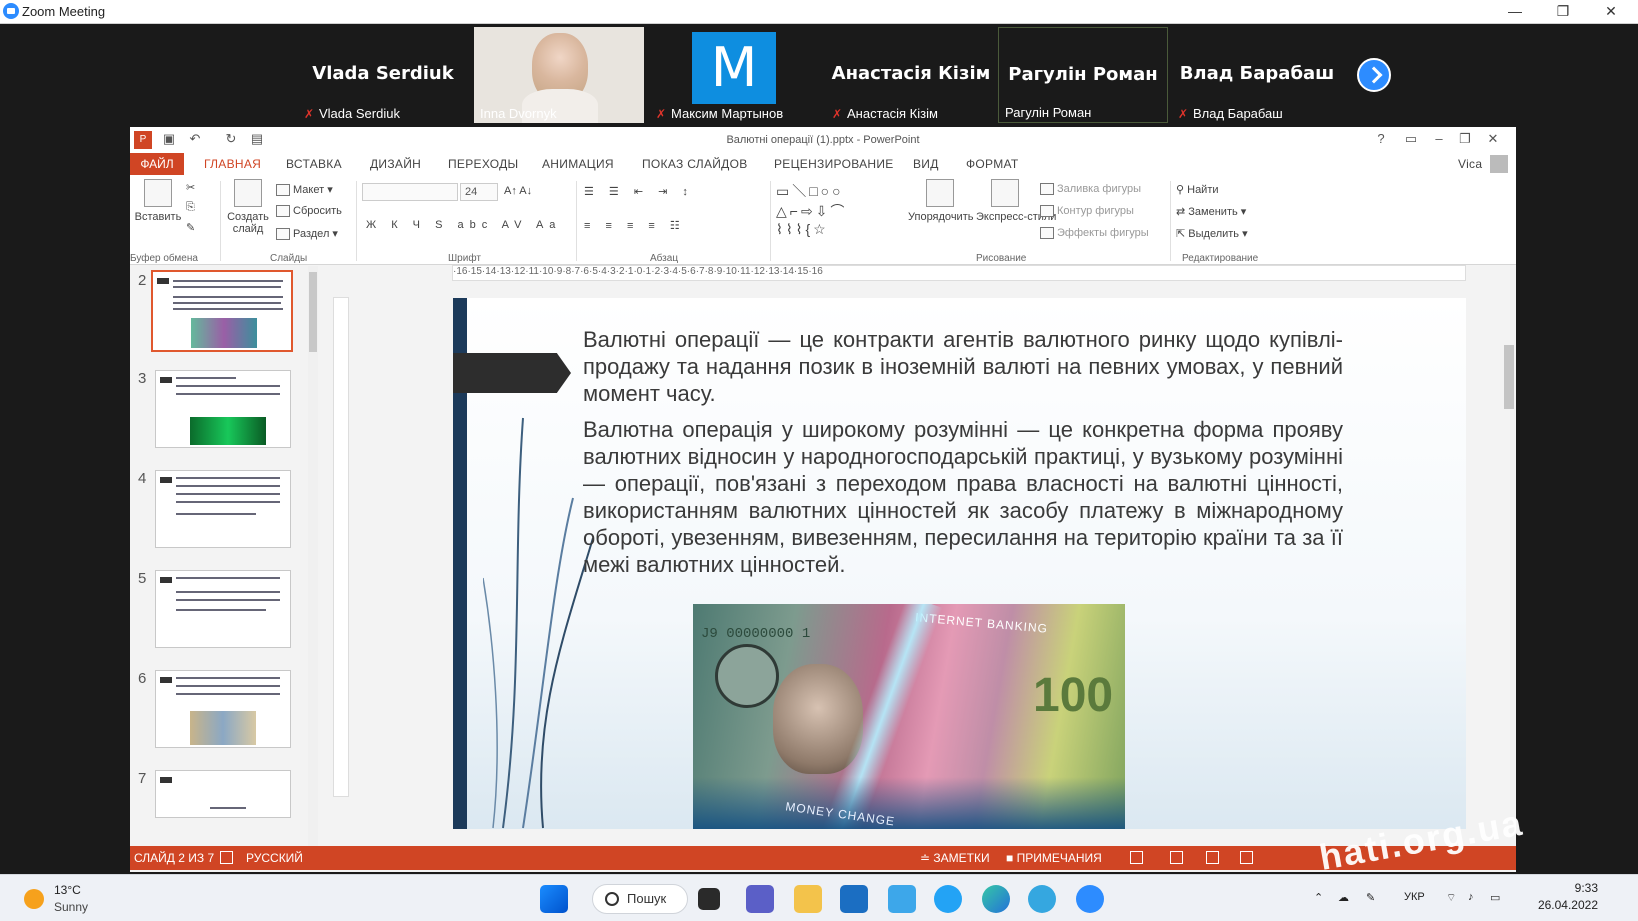  Describe the element at coordinates (163, 281) in the screenshot. I see `thumbnail-shape` at that location.